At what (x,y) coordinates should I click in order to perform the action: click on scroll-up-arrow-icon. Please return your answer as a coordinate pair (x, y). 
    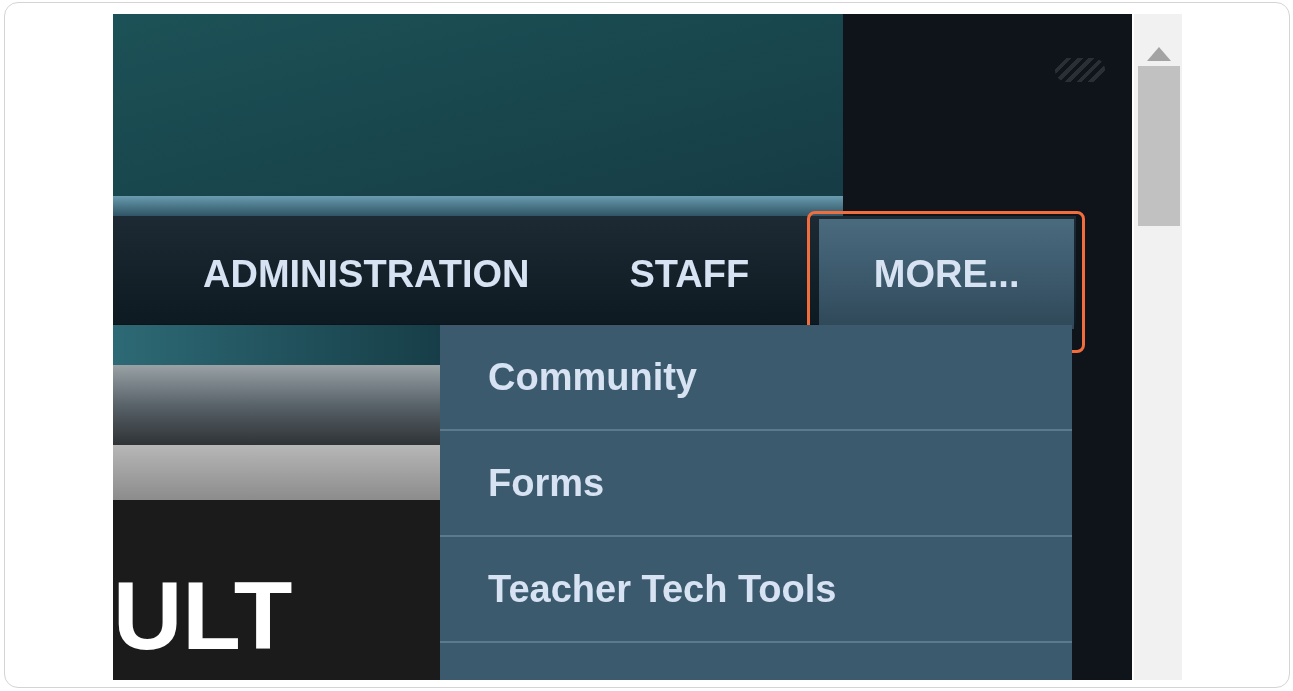
    Looking at the image, I should click on (1159, 54).